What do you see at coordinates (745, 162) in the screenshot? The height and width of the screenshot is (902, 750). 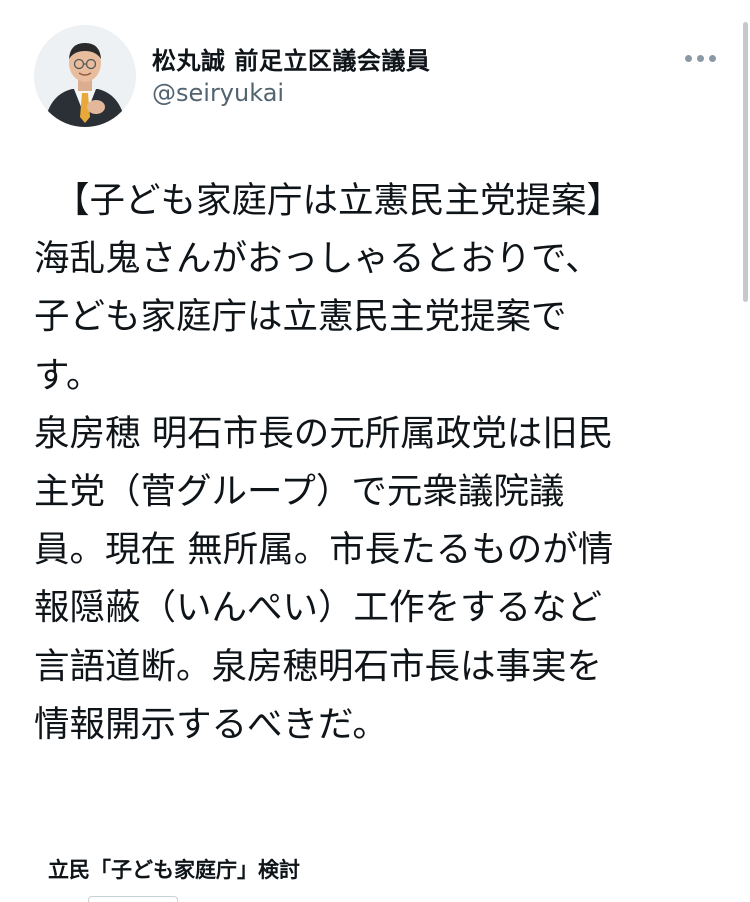 I see `scrollbar` at bounding box center [745, 162].